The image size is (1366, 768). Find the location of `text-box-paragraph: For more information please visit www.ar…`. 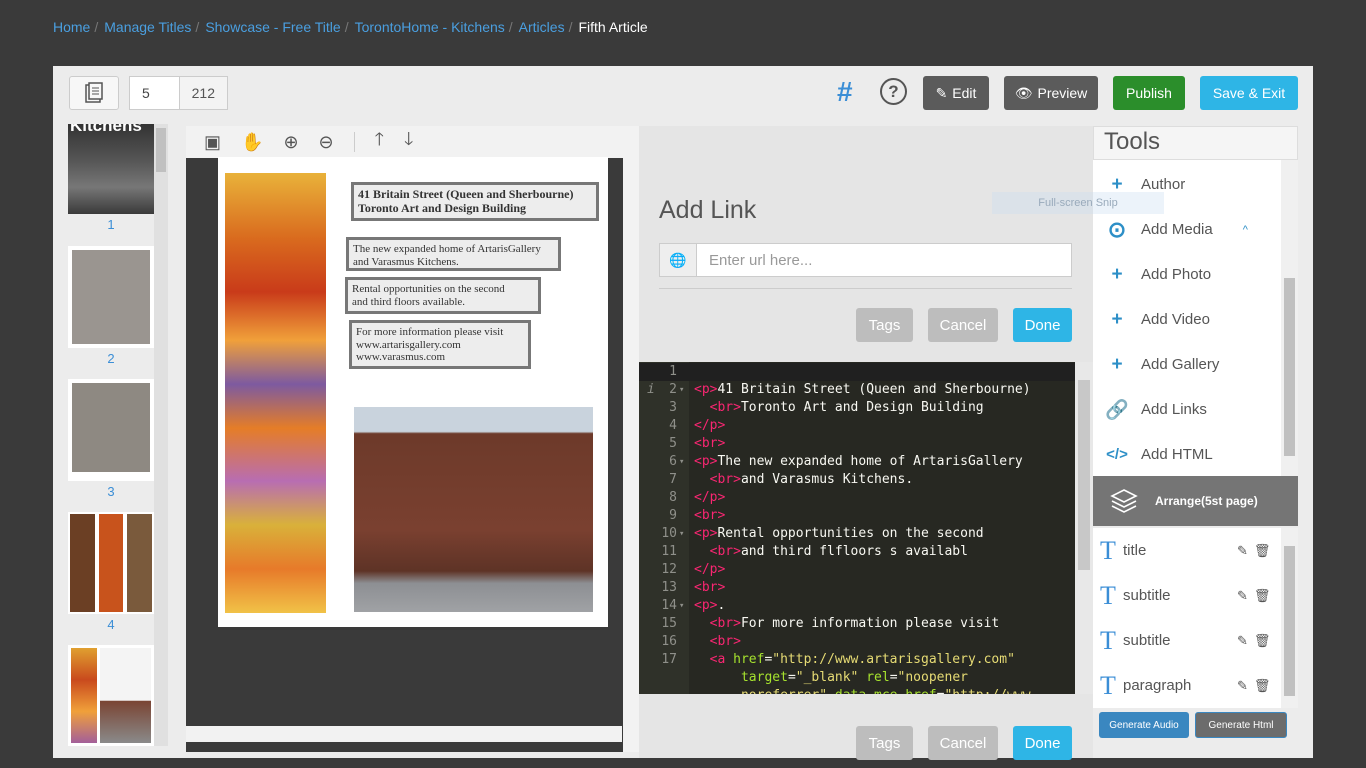

text-box-paragraph: For more information please visit www.ar… is located at coordinates (440, 344).